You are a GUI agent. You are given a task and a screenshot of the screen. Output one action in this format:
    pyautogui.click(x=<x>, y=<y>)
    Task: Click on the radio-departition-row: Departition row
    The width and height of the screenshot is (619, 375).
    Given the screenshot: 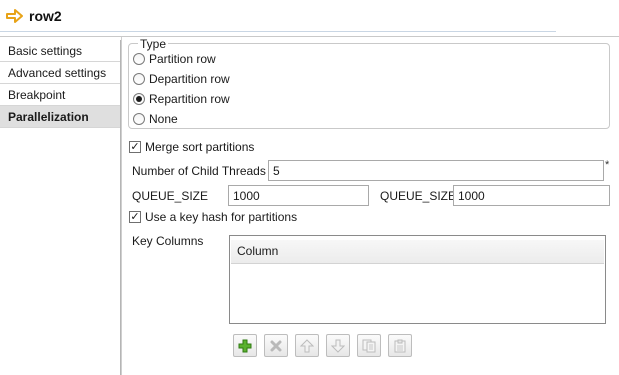 What is the action you would take?
    pyautogui.click(x=181, y=79)
    